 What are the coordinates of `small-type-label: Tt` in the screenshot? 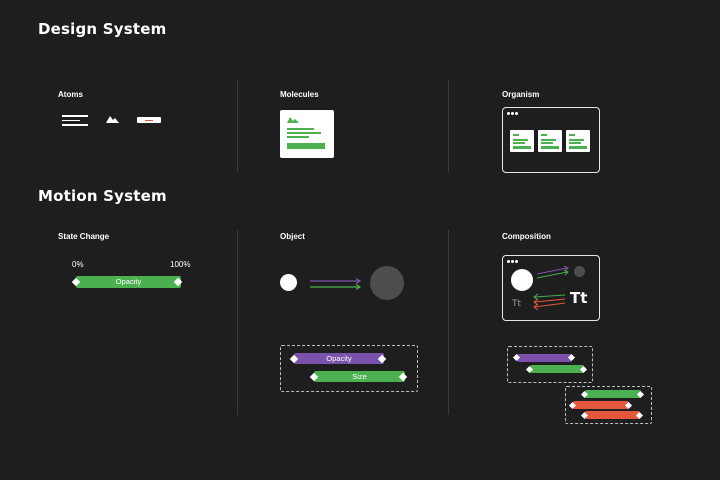 It's located at (517, 304).